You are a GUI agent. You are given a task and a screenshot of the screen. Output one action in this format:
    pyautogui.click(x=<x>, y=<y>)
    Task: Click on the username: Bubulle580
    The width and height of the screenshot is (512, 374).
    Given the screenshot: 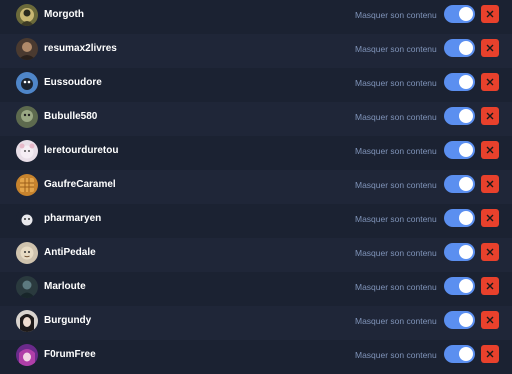 What is the action you would take?
    pyautogui.click(x=71, y=116)
    